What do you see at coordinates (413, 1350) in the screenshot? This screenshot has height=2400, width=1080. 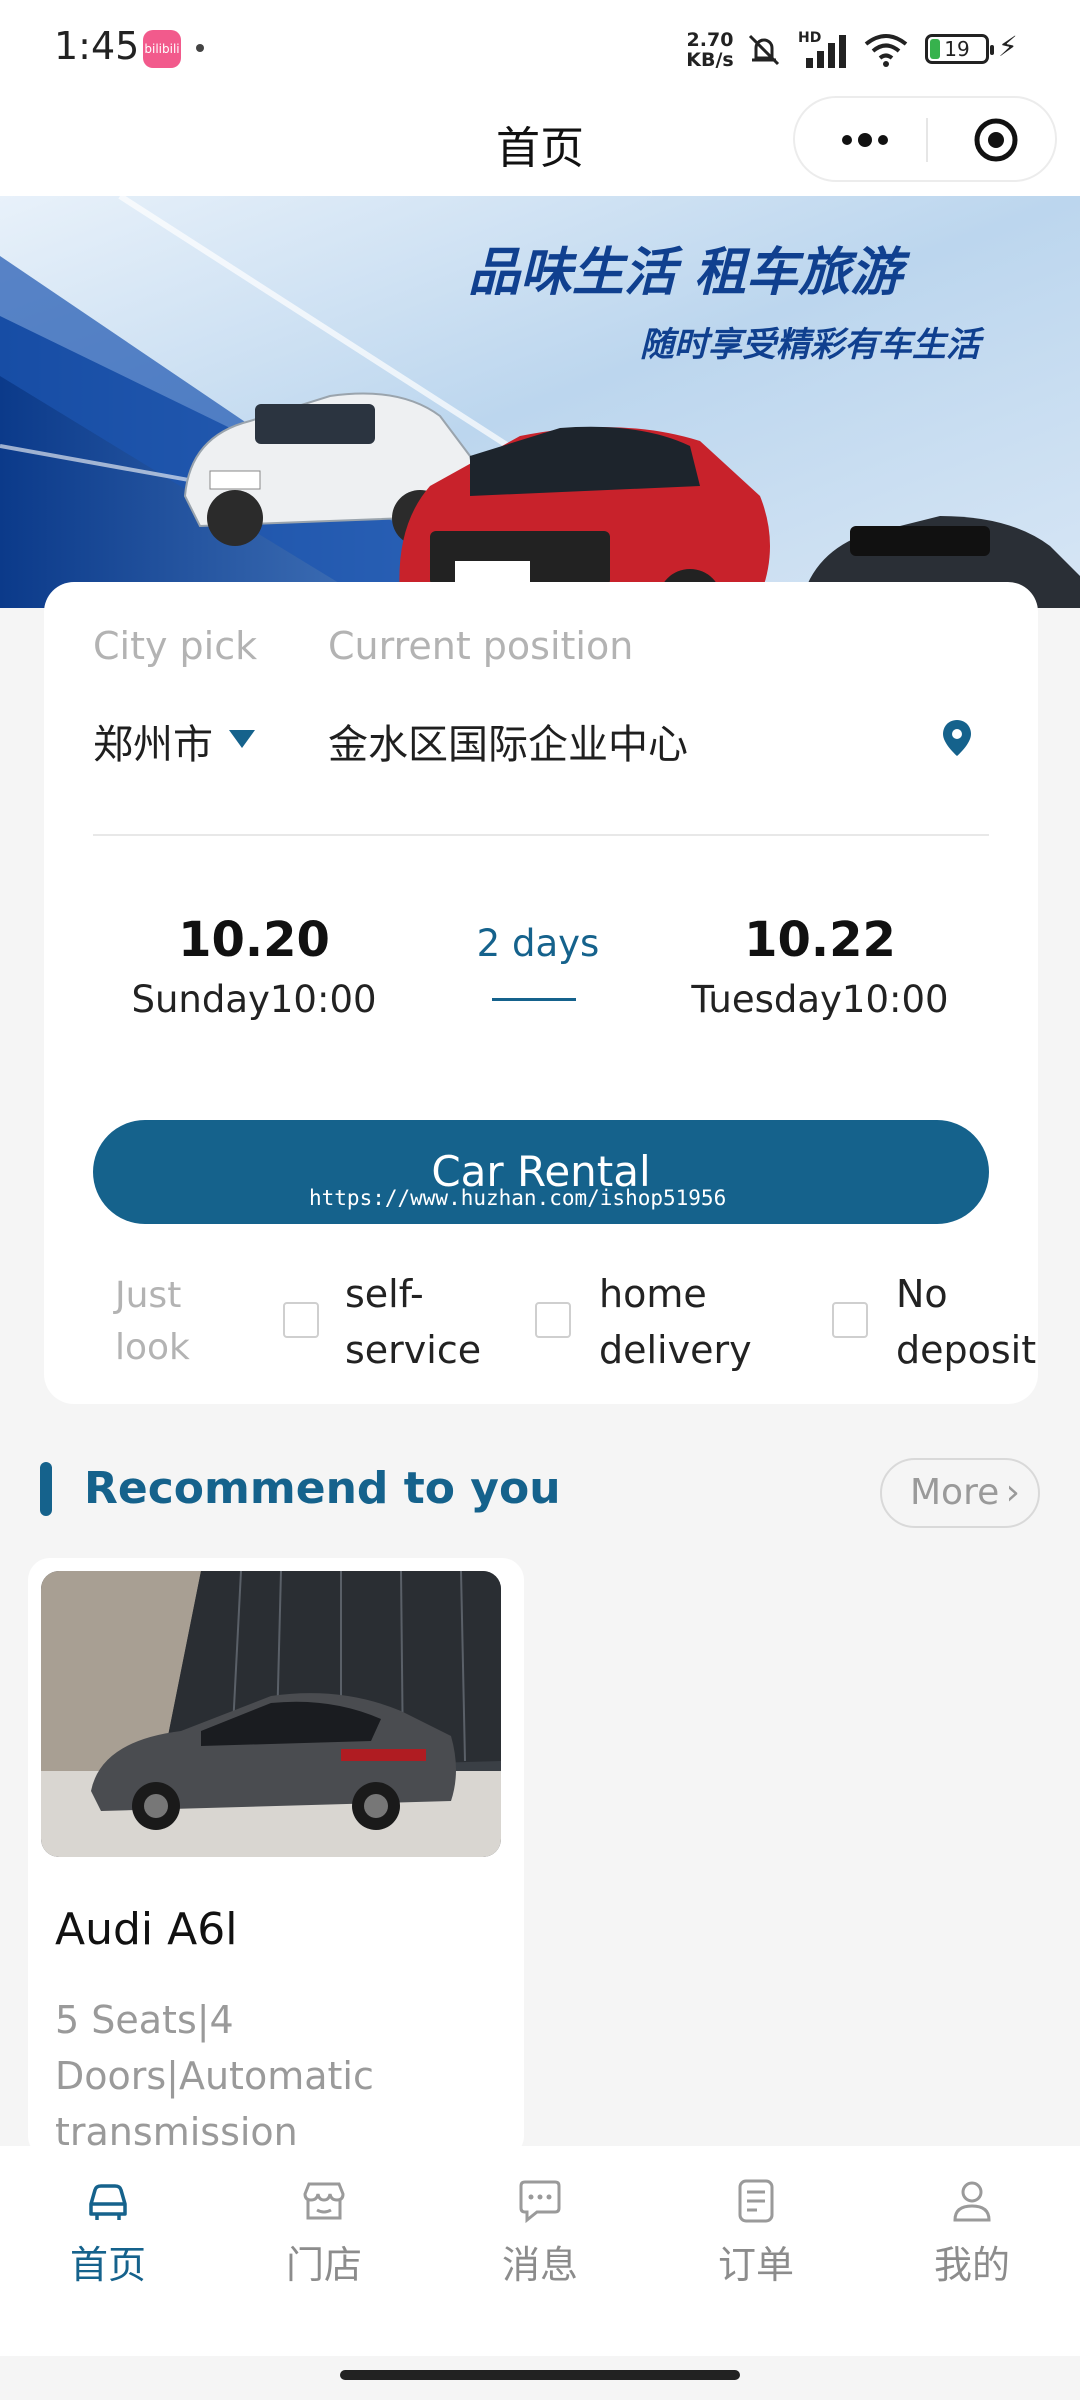 I see `self-service-line2: service` at bounding box center [413, 1350].